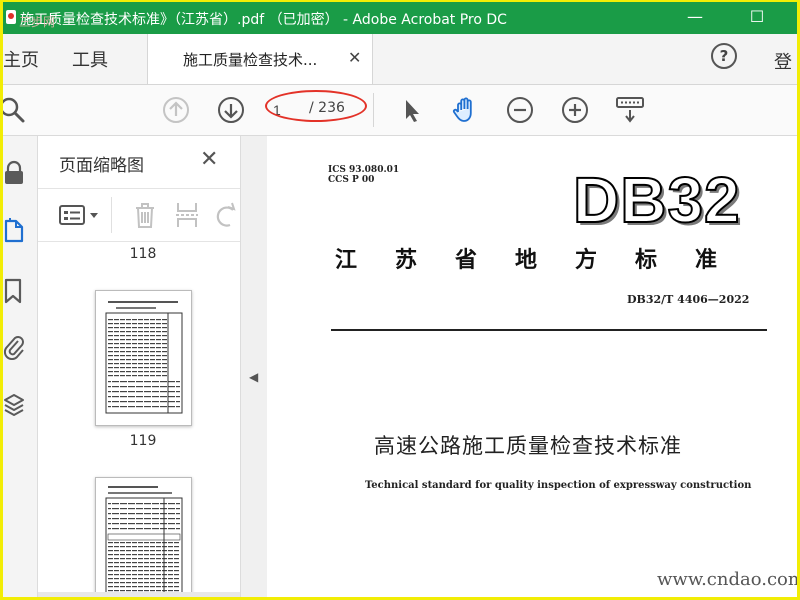 This screenshot has height=600, width=800. I want to click on ics-line: ICS 93.080.01, so click(364, 170).